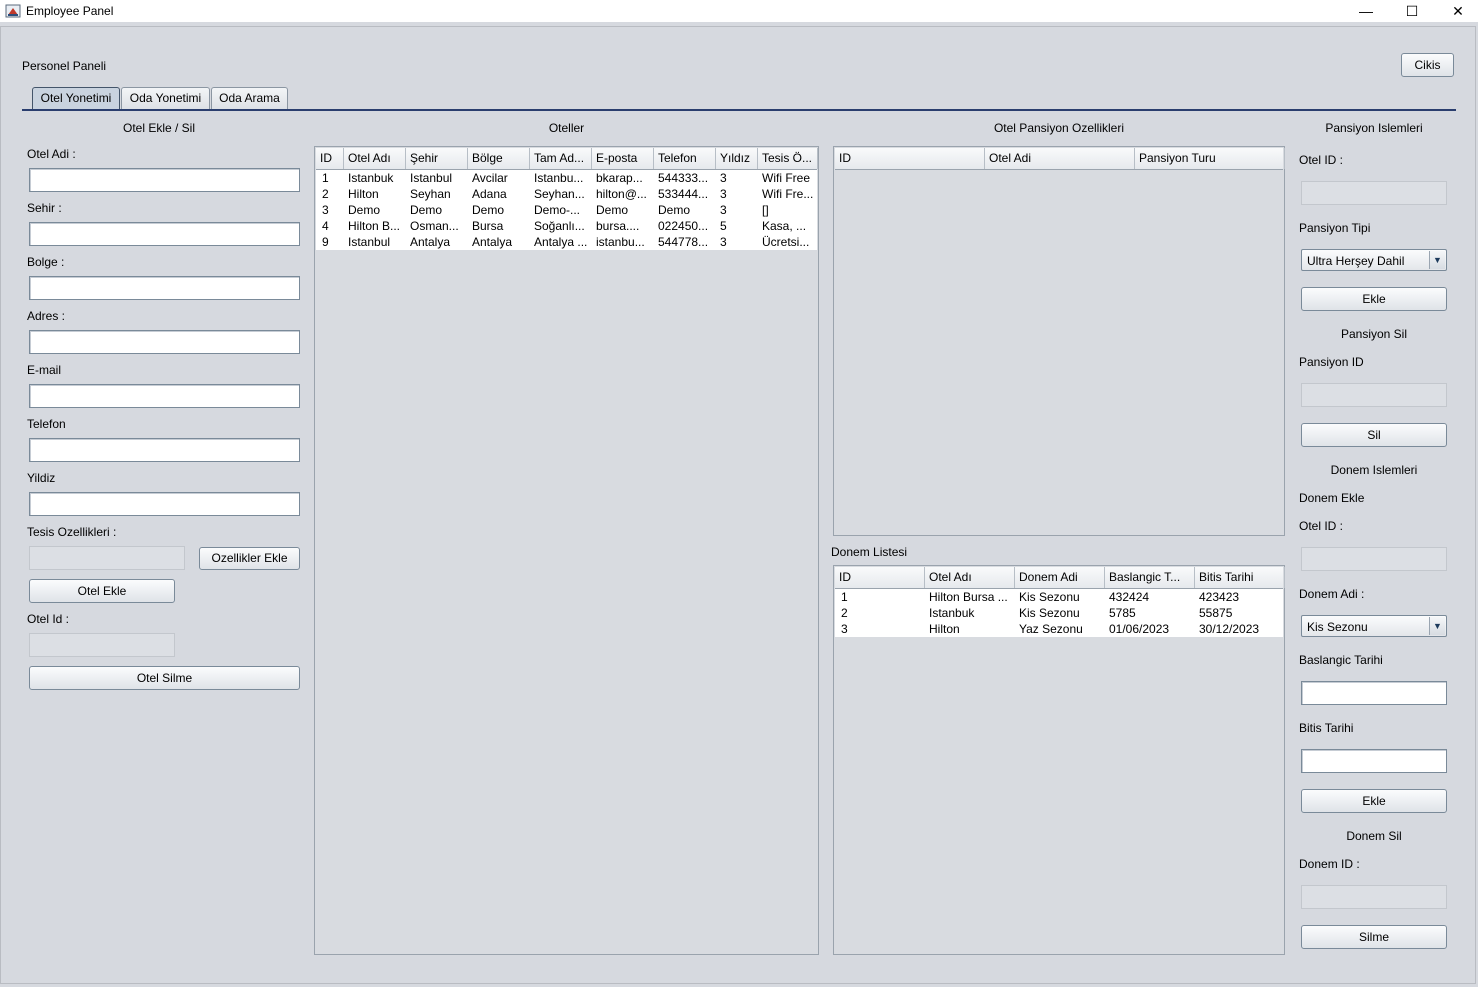 The height and width of the screenshot is (987, 1478). Describe the element at coordinates (1374, 435) in the screenshot. I see `delete-pension-button: Sil` at that location.